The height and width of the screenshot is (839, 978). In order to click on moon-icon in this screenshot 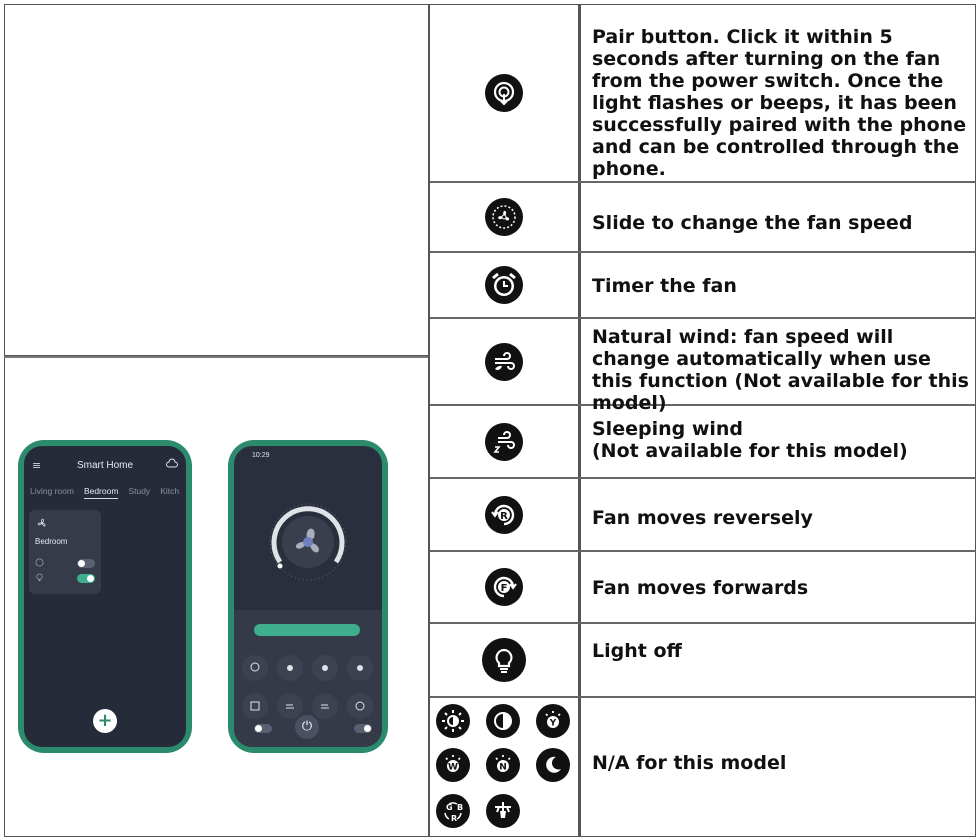, I will do `click(553, 765)`.